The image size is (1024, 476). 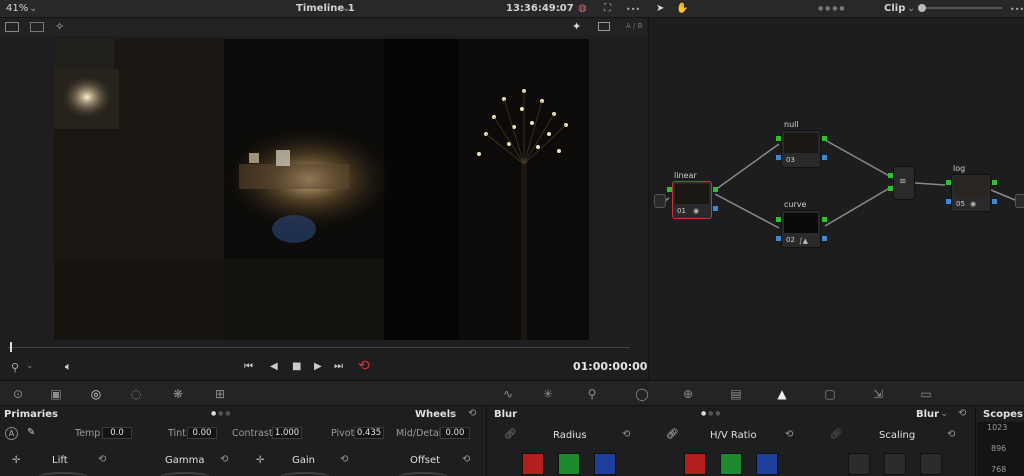 I want to click on rgb-mixer-icon: ◌, so click(x=136, y=394).